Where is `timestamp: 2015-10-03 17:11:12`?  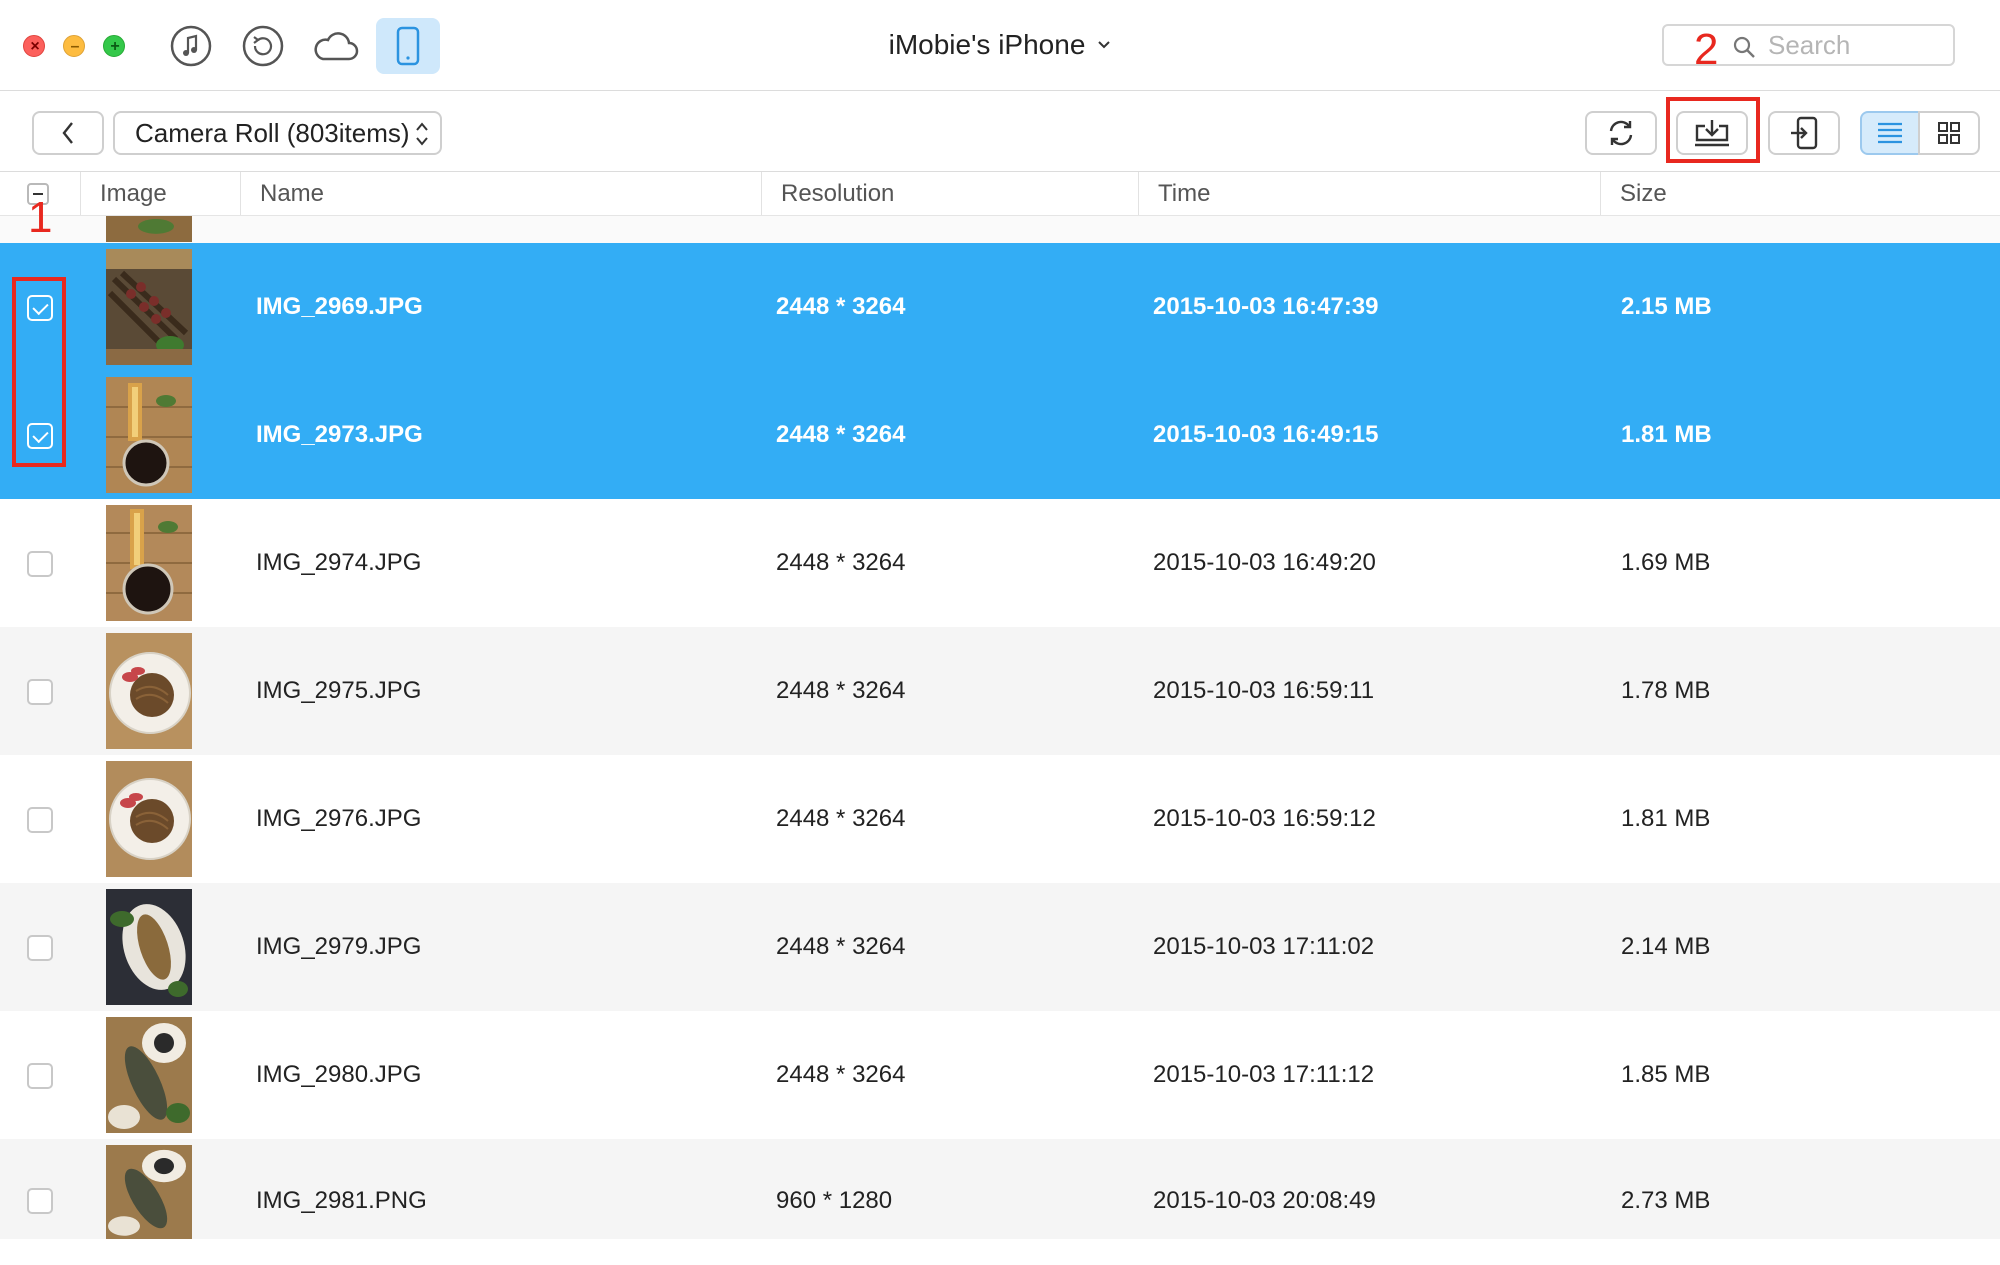 timestamp: 2015-10-03 17:11:12 is located at coordinates (1264, 1074).